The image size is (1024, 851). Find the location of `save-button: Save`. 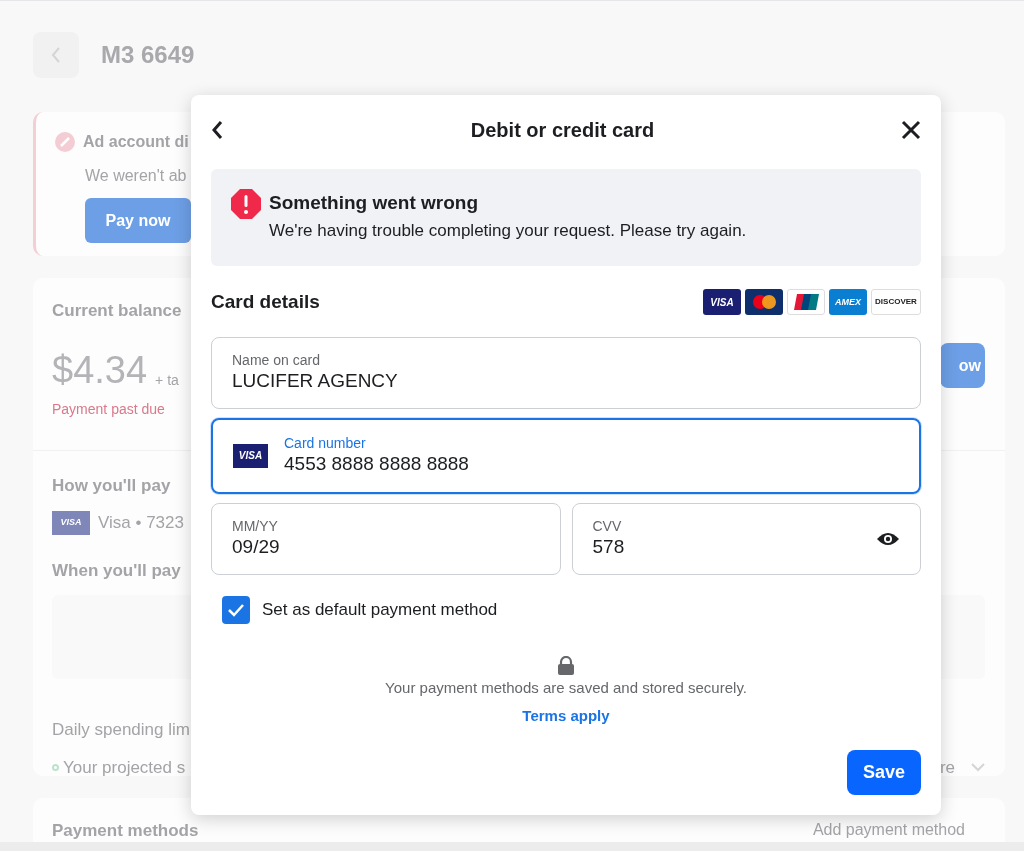

save-button: Save is located at coordinates (884, 772).